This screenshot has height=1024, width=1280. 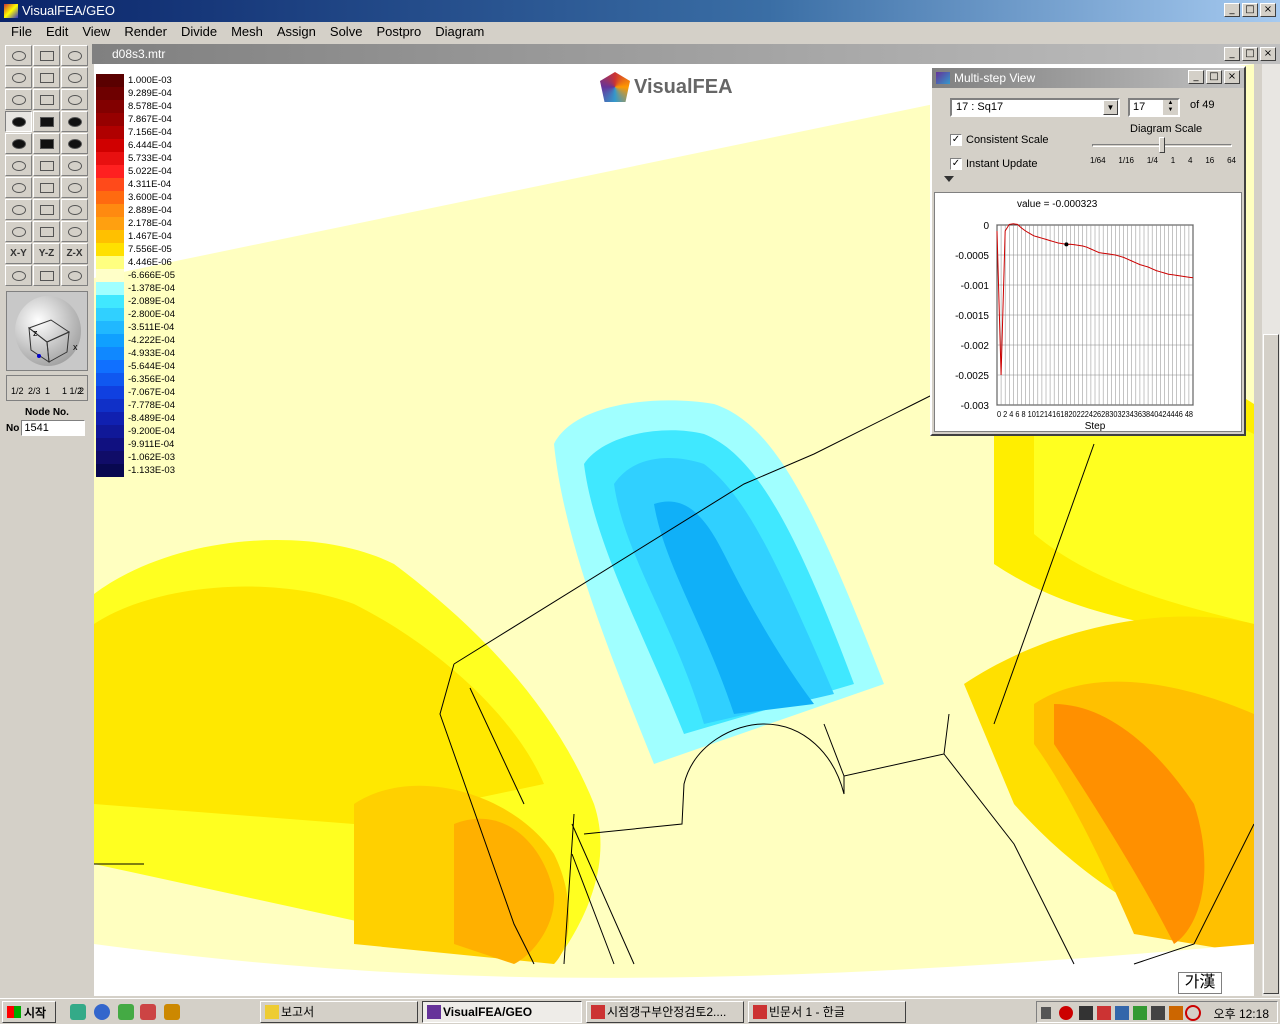 What do you see at coordinates (74, 55) in the screenshot?
I see `arc2-tool-button` at bounding box center [74, 55].